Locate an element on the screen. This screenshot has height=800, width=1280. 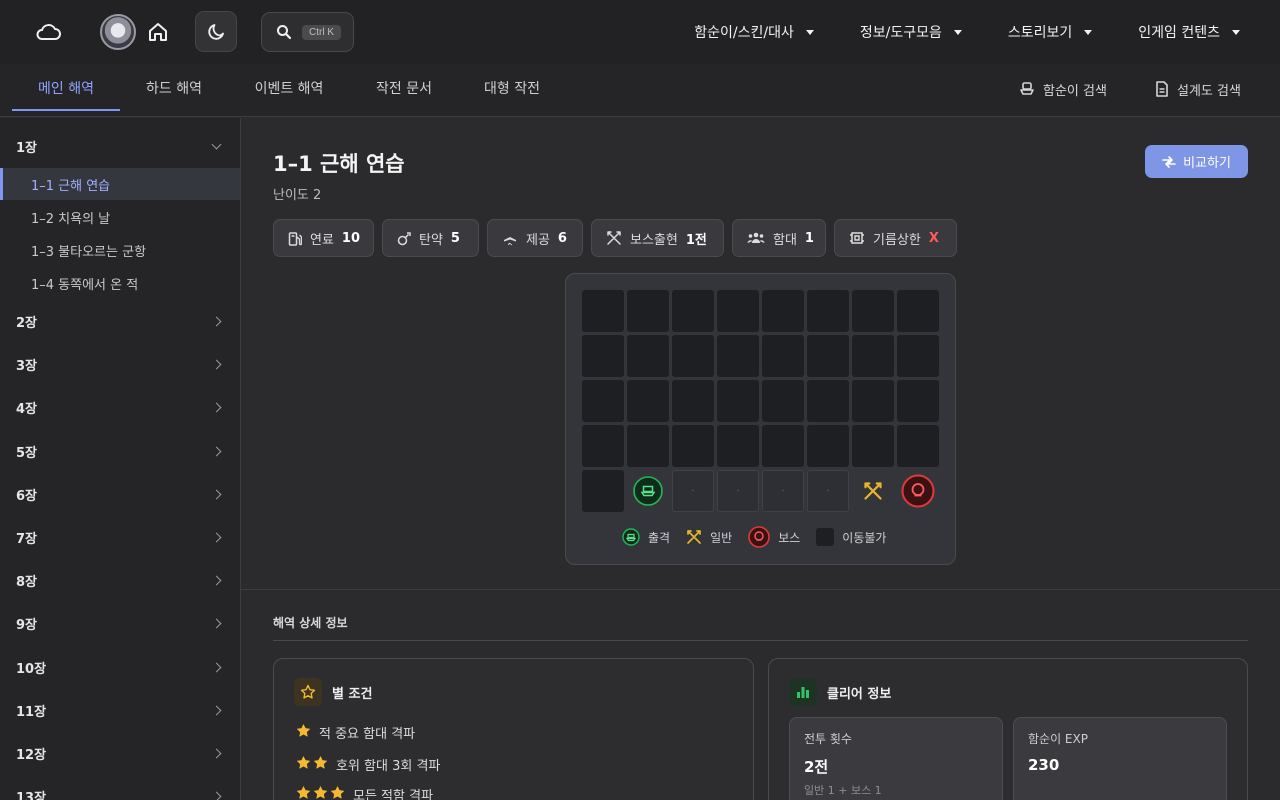
search-button: Ctrl K is located at coordinates (307, 32).